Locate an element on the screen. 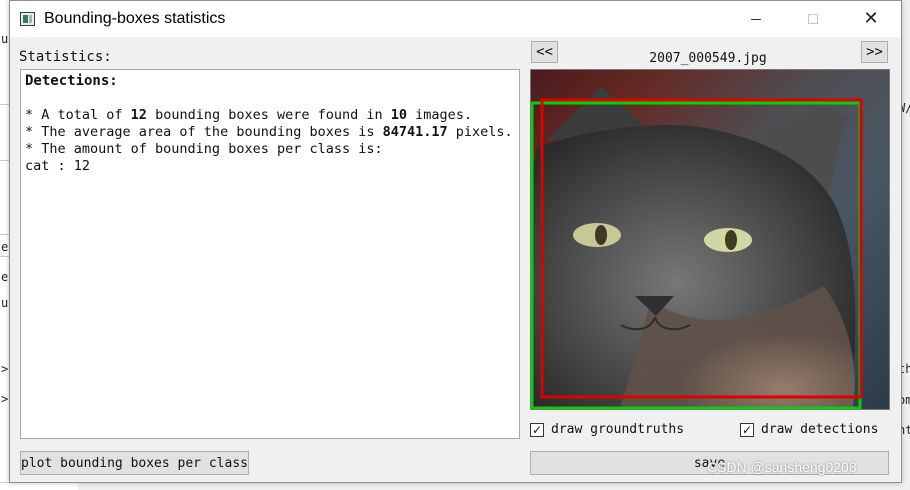  close-button: ✕ is located at coordinates (871, 19).